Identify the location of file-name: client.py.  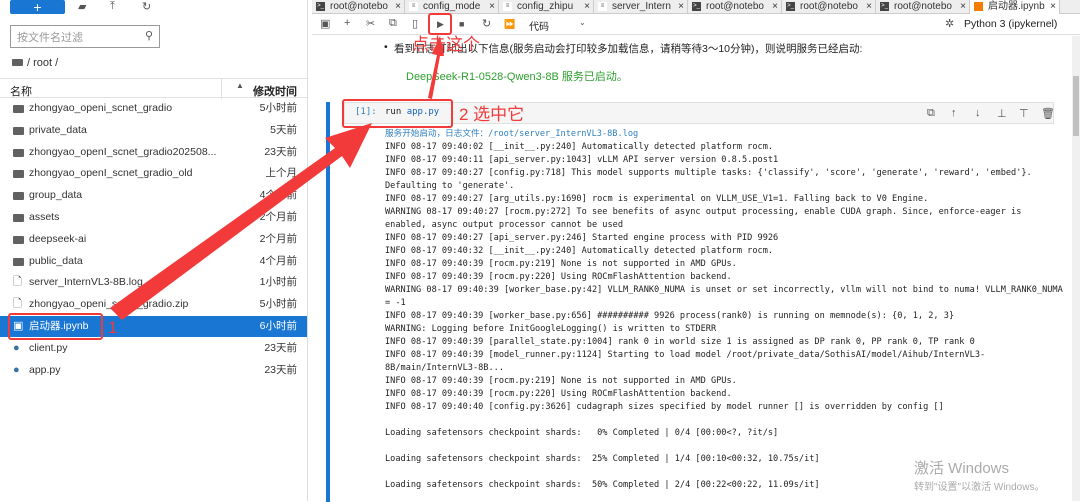
(48, 347).